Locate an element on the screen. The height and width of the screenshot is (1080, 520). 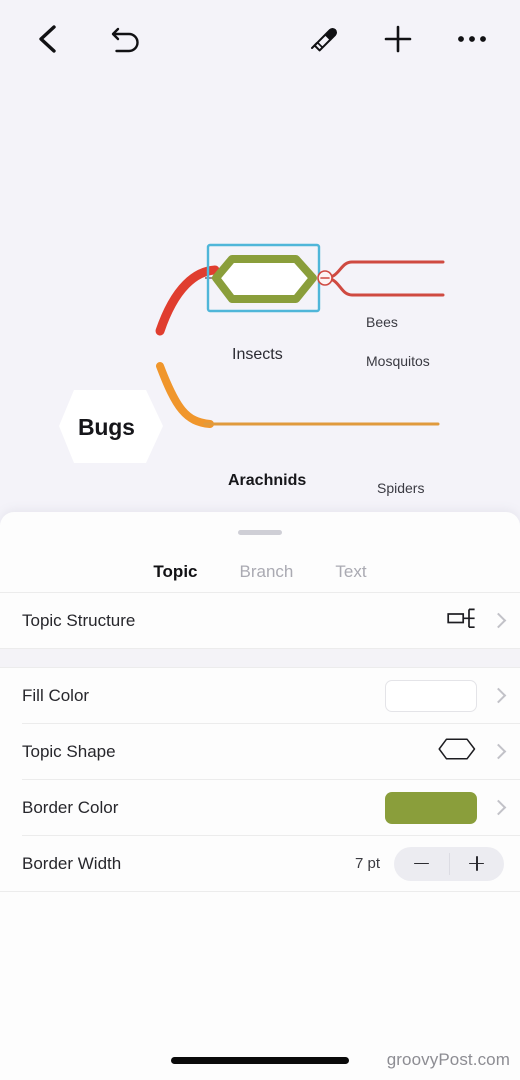
border-color-control is located at coordinates (446, 807).